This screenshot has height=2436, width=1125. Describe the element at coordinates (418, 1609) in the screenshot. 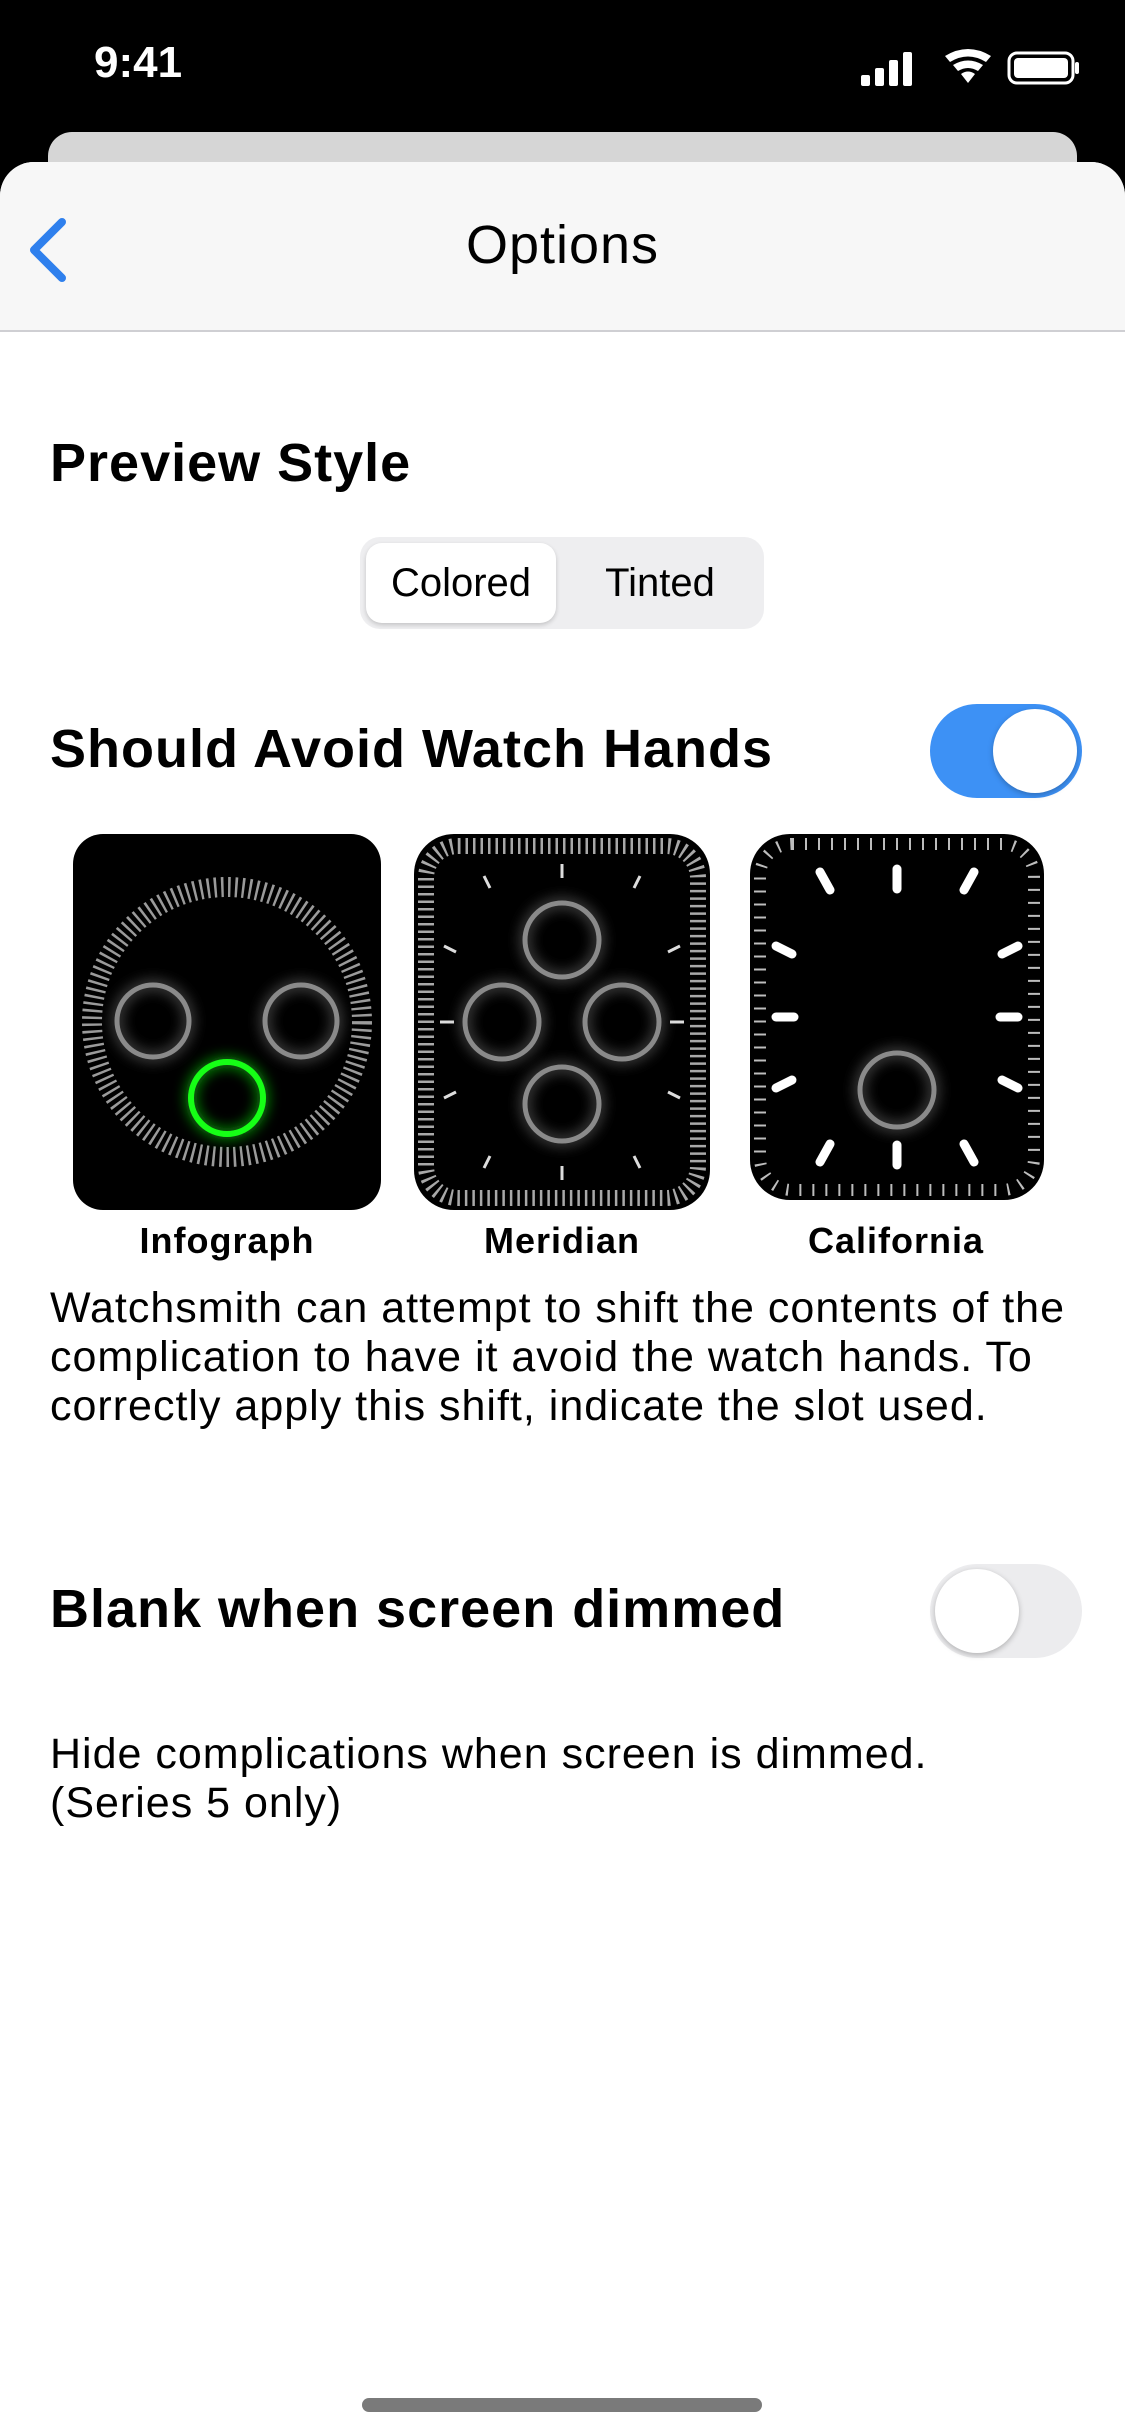

I see `blank-when-dimmed-heading: Blank when screen dimmed` at that location.